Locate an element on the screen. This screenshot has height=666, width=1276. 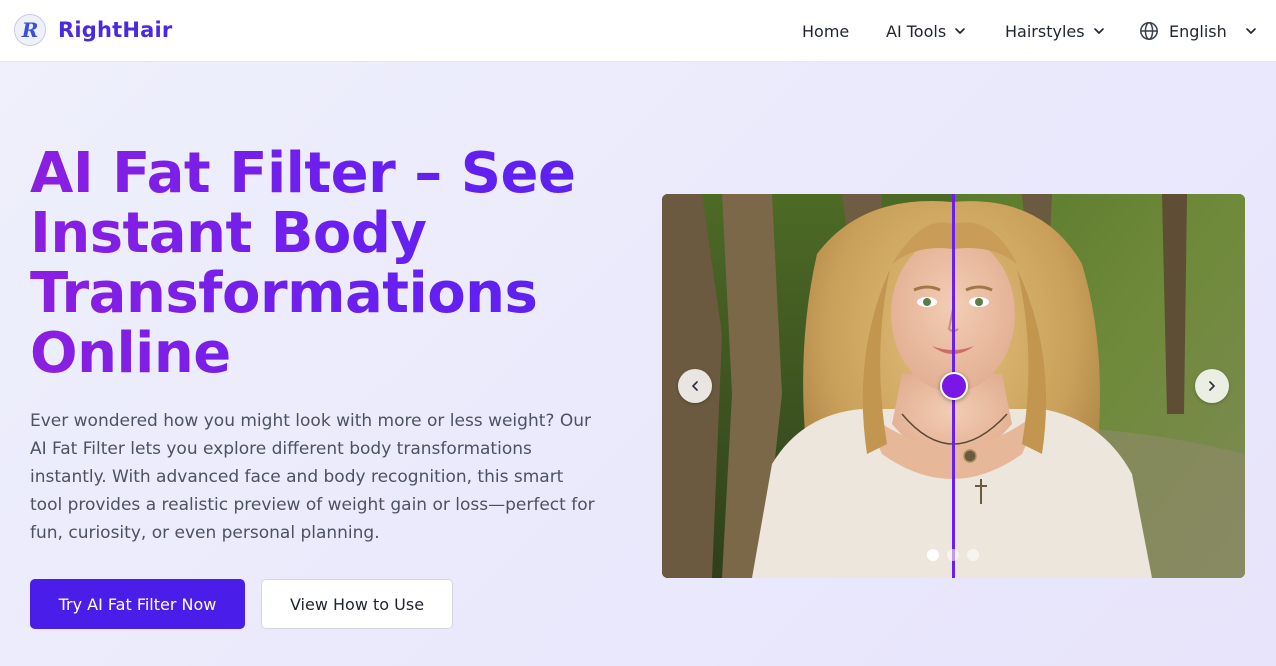
chevron-right-icon is located at coordinates (1212, 386).